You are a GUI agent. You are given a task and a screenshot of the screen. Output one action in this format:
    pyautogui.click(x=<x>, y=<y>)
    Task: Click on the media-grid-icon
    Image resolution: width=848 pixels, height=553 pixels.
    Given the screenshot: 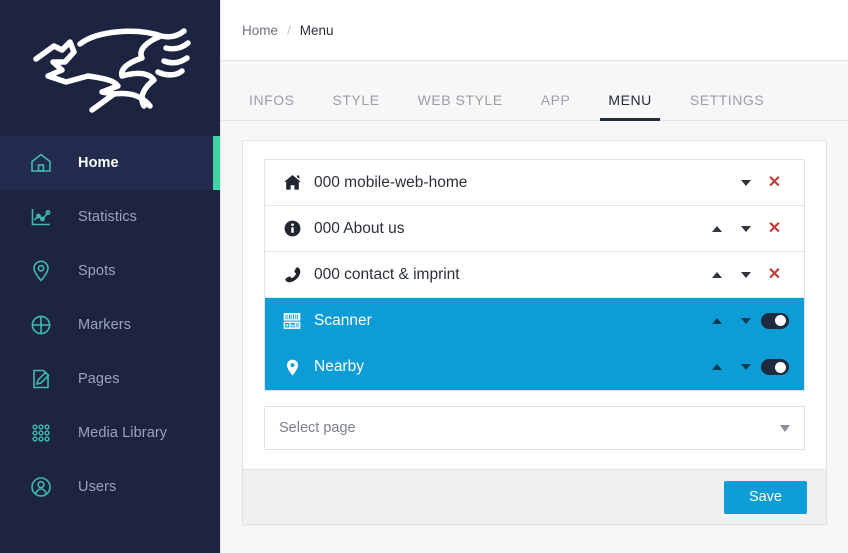 What is the action you would take?
    pyautogui.click(x=41, y=433)
    